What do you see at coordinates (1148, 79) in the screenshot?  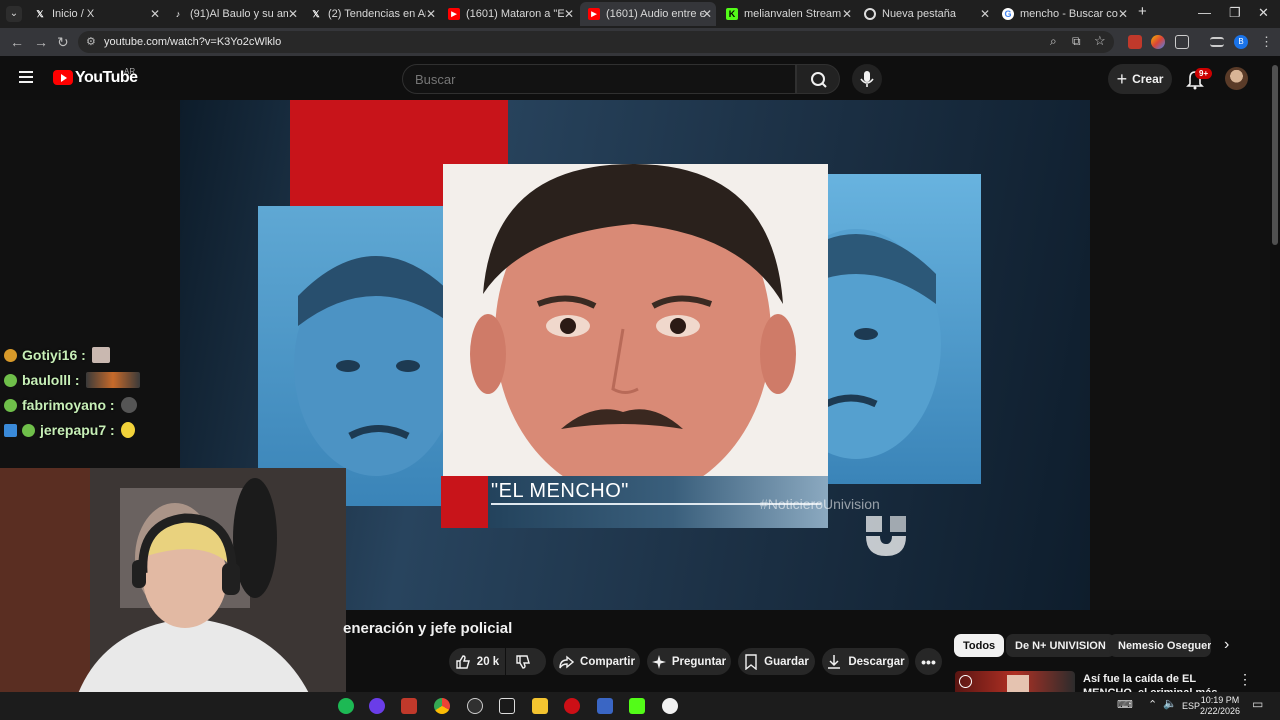 I see `create-label: Crear` at bounding box center [1148, 79].